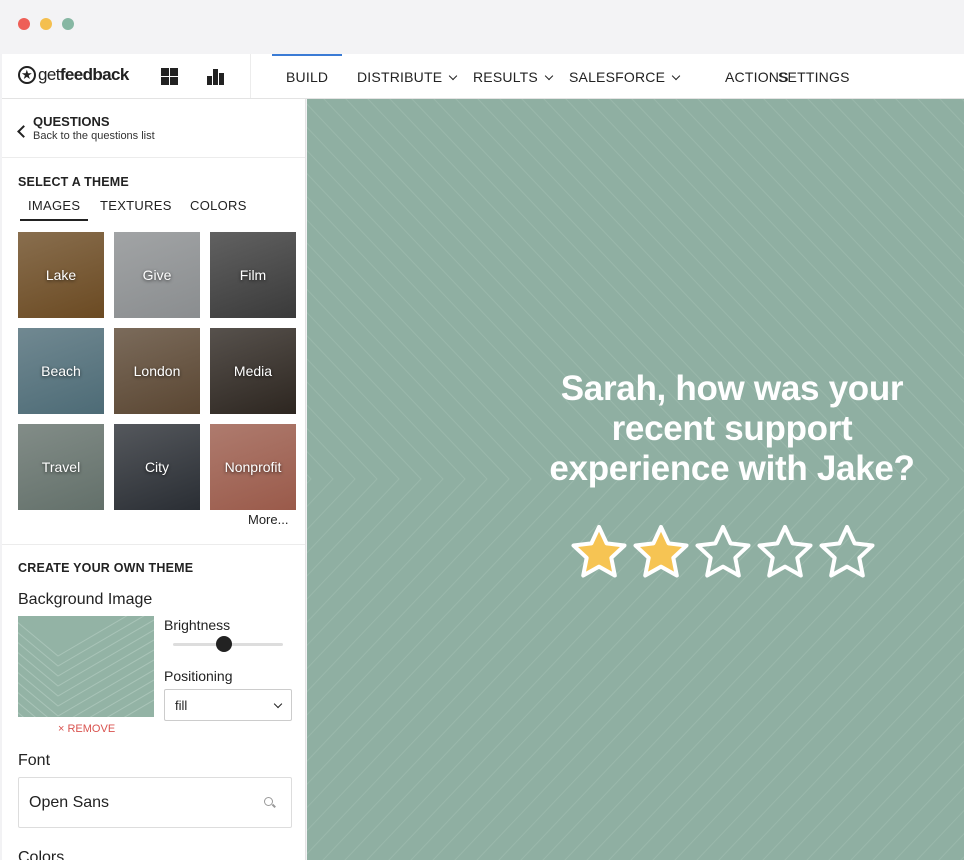  What do you see at coordinates (153, 128) in the screenshot?
I see `back-to-questions-link: QUESTIONS Back to the questions list` at bounding box center [153, 128].